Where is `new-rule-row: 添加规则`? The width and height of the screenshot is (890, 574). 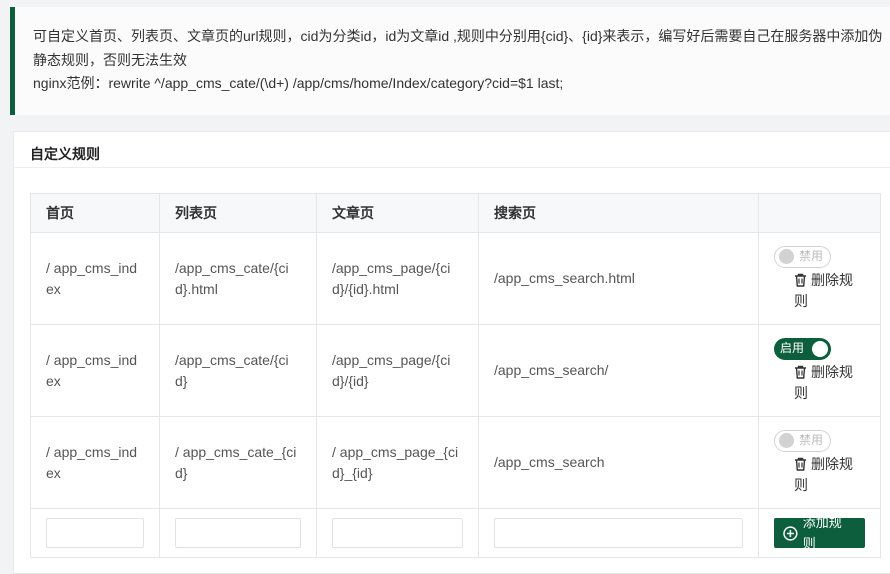
new-rule-row: 添加规则 is located at coordinates (455, 533).